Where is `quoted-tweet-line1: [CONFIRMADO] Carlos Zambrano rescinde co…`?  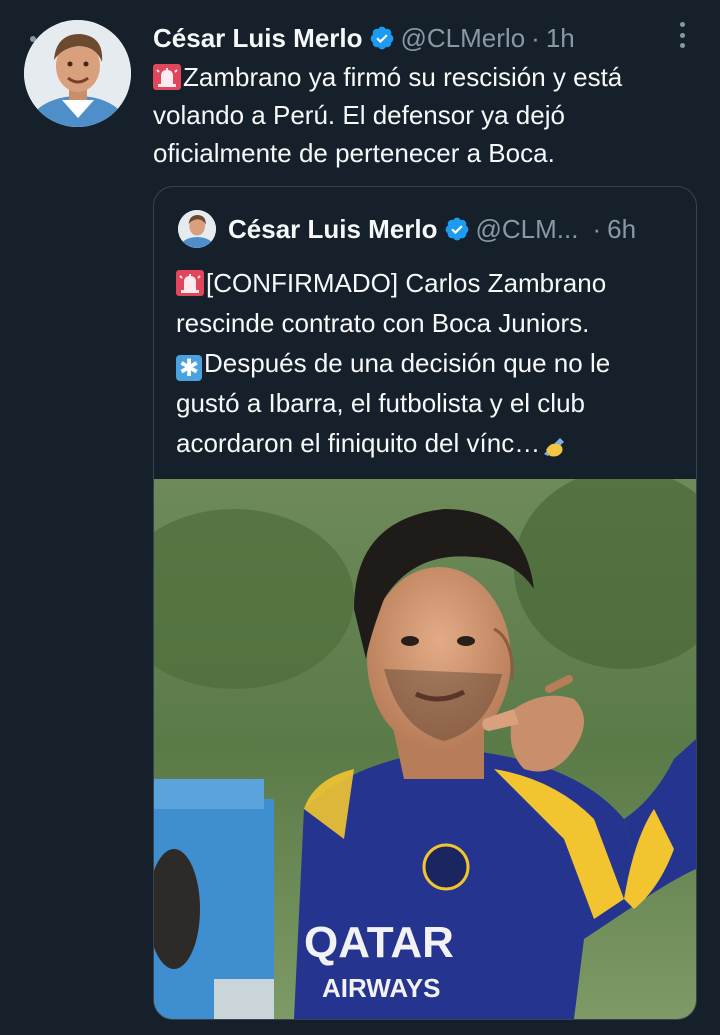 quoted-tweet-line1: [CONFIRMADO] Carlos Zambrano rescinde co… is located at coordinates (391, 303).